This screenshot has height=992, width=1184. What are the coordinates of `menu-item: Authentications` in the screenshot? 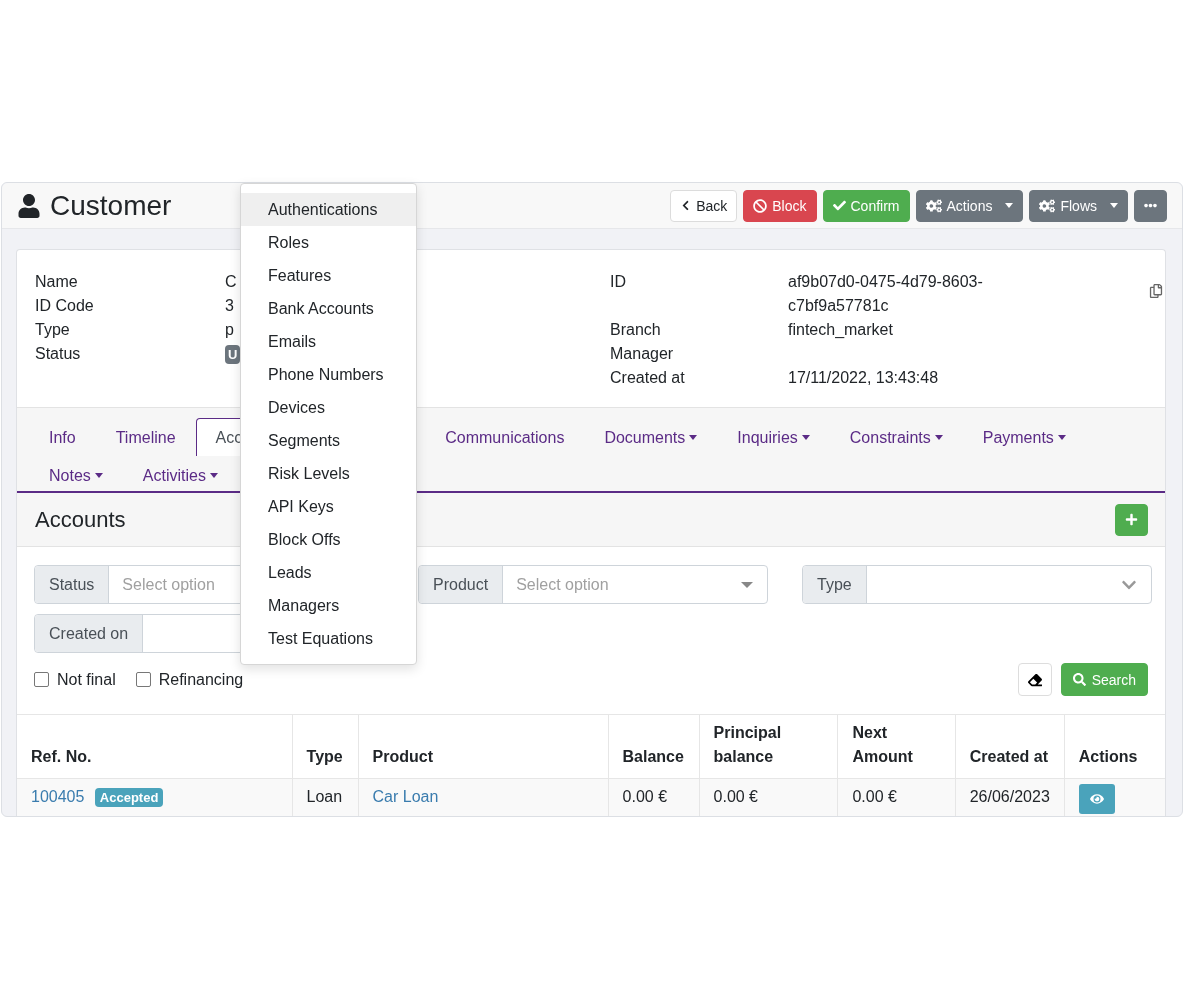 It's located at (328, 209).